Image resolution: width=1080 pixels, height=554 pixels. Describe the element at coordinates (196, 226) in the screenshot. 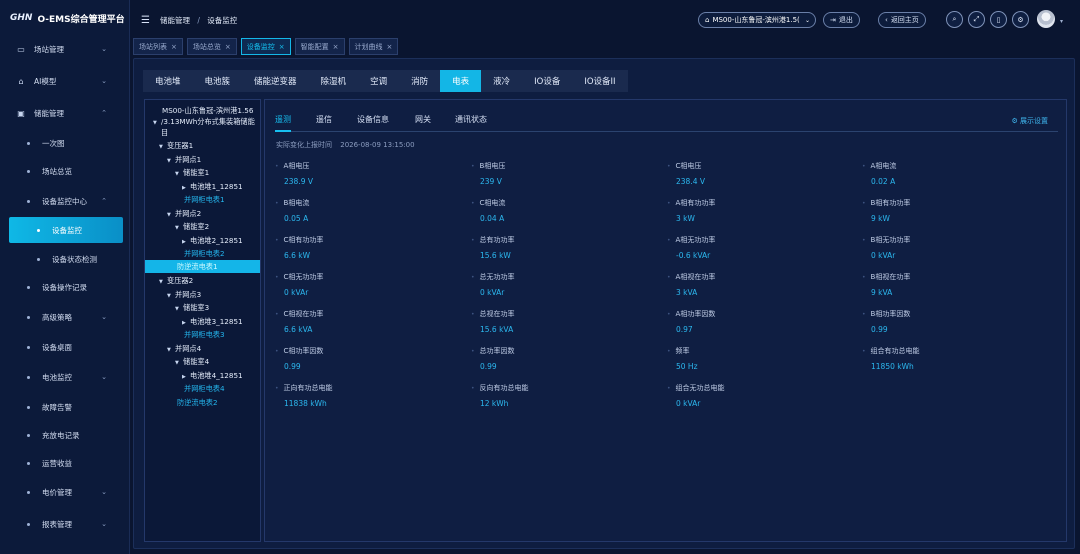

I see `tree-node-label: 储能室2` at that location.